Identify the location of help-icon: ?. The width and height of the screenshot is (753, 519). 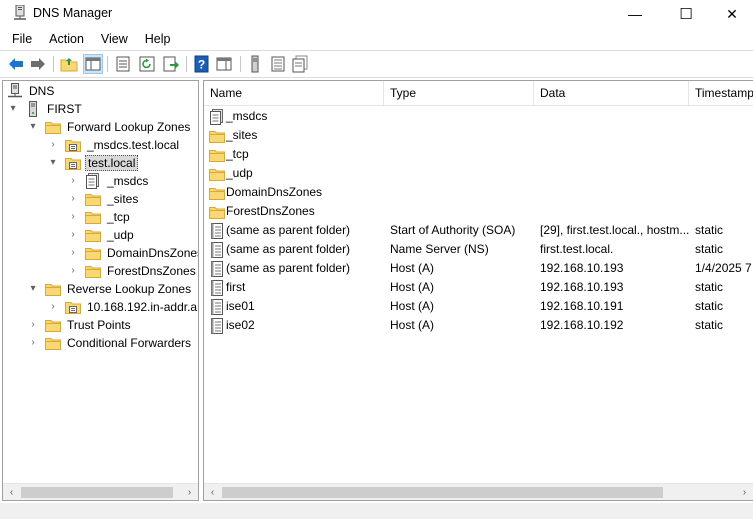
(202, 64).